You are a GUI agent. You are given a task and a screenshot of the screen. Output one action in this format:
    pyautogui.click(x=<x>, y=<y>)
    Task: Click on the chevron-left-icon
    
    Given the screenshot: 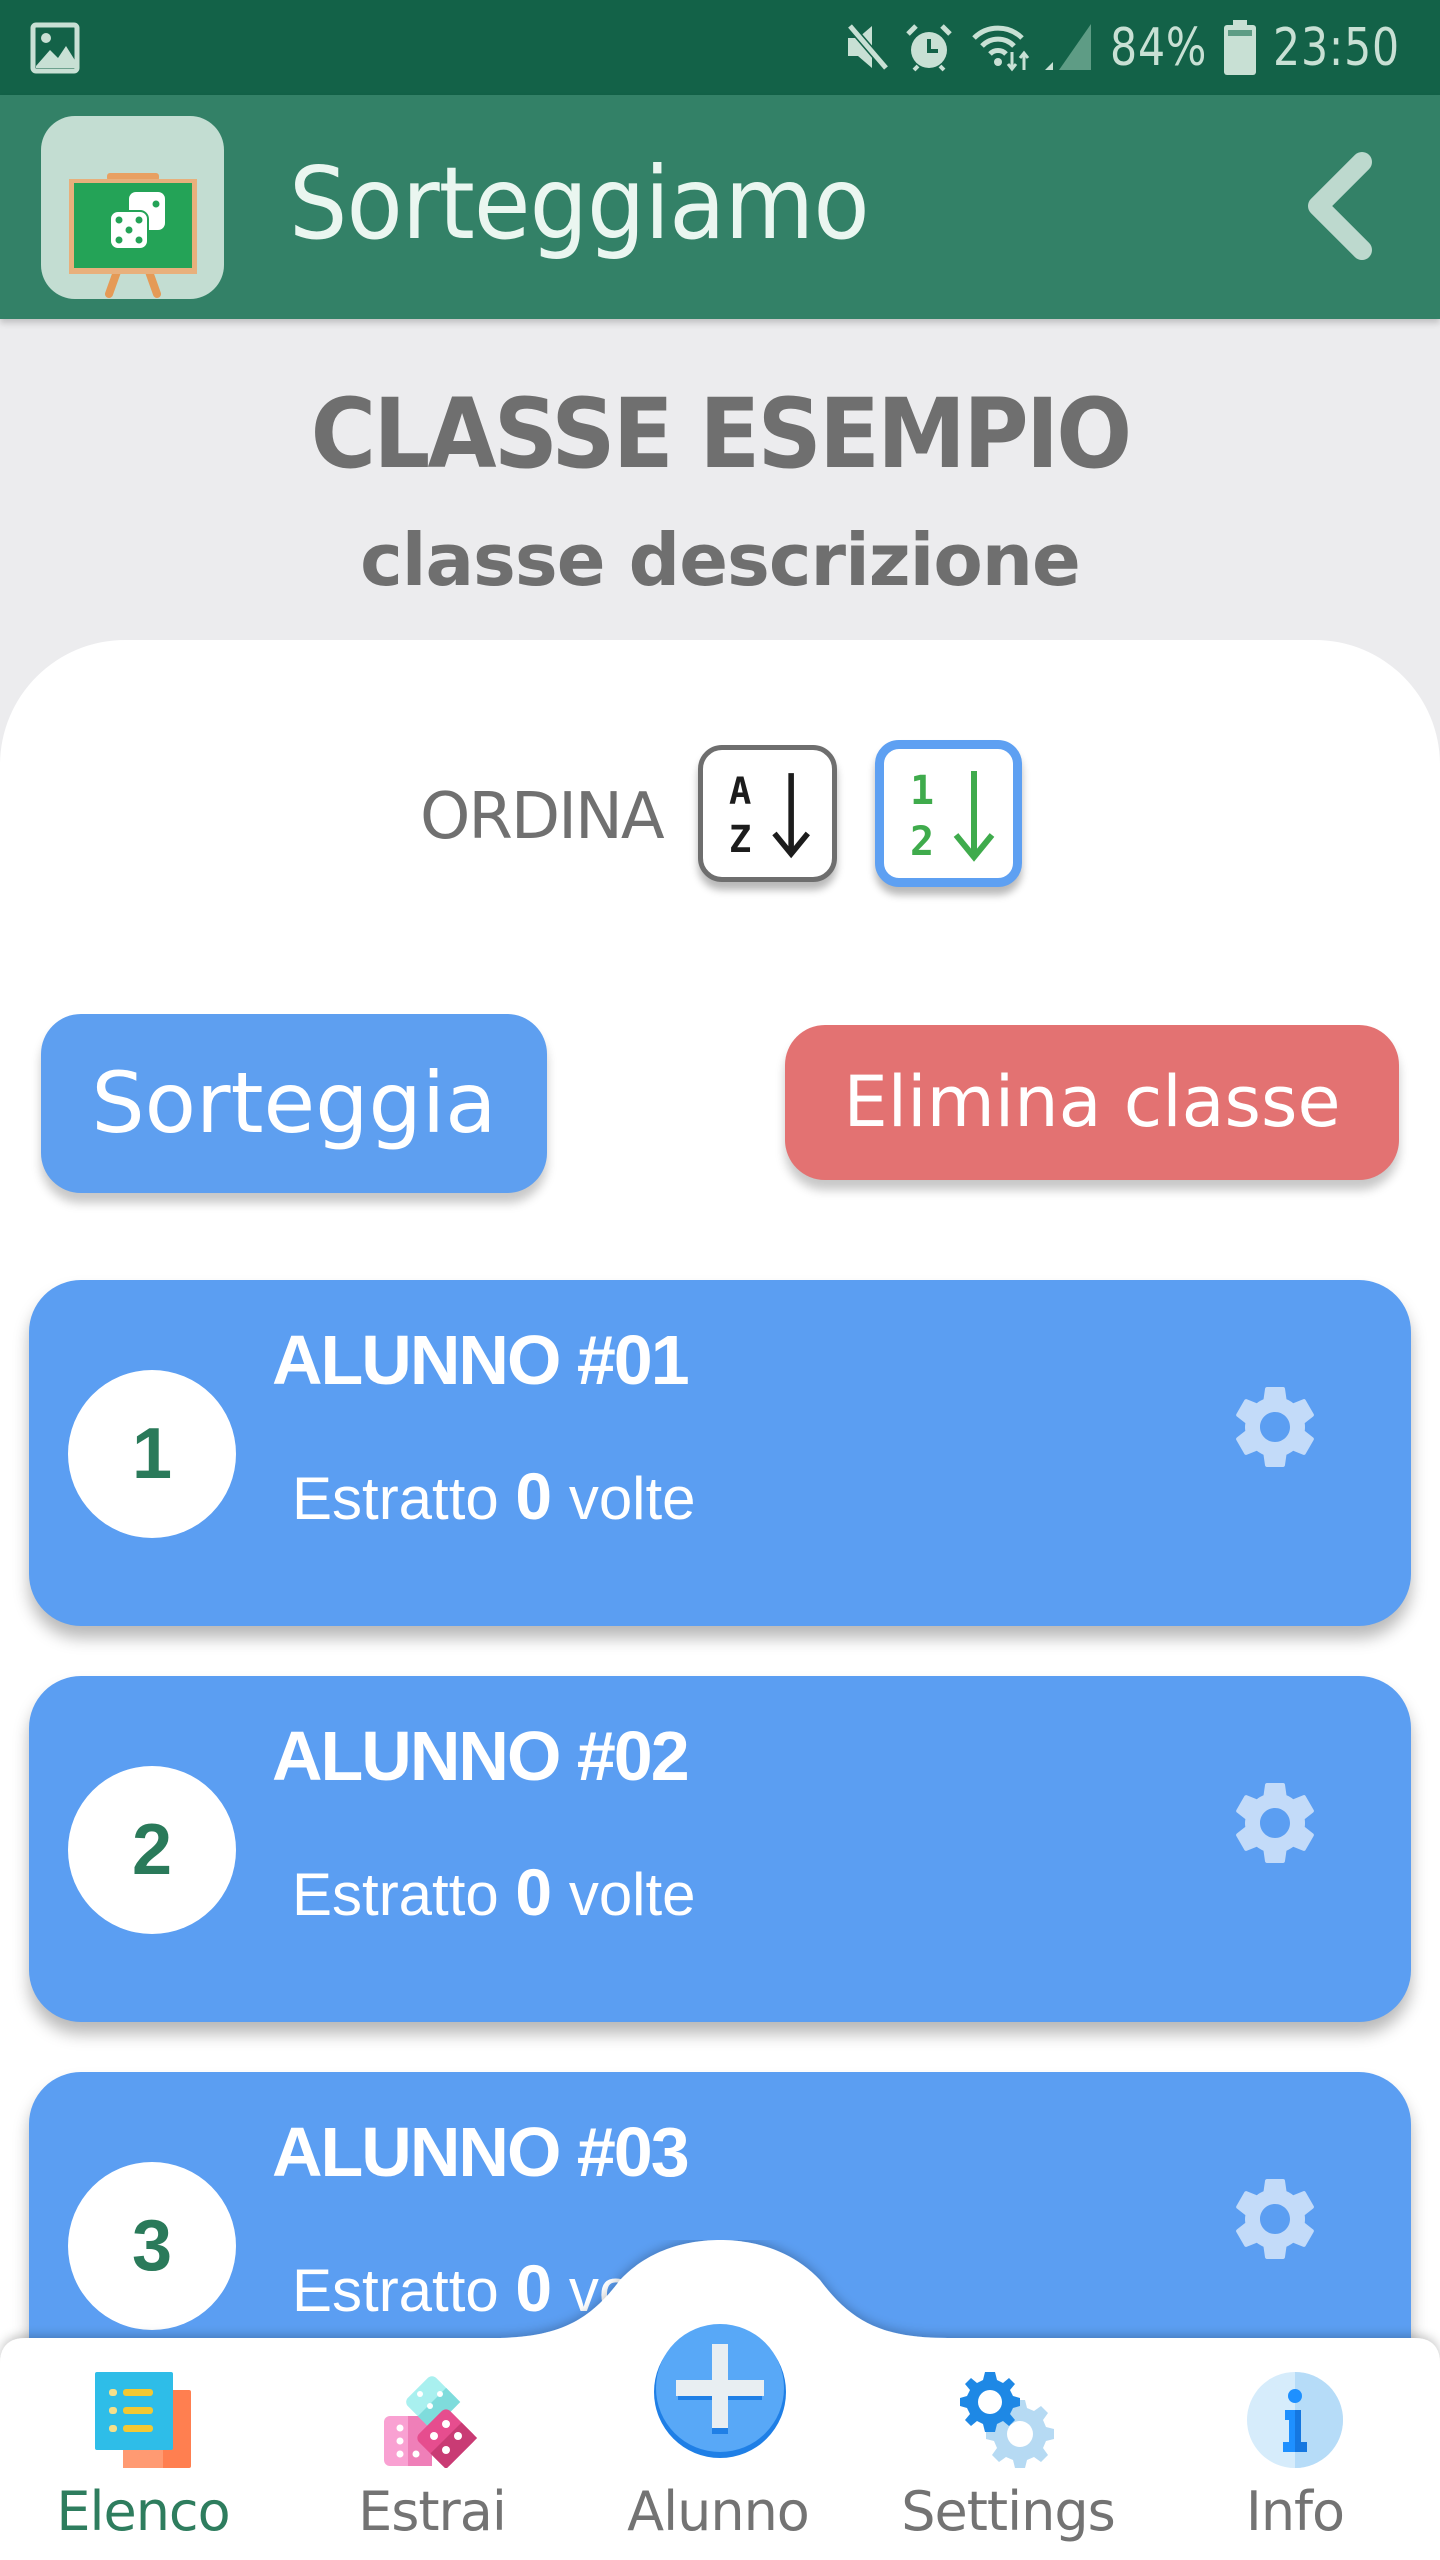 What is the action you would take?
    pyautogui.click(x=1340, y=206)
    